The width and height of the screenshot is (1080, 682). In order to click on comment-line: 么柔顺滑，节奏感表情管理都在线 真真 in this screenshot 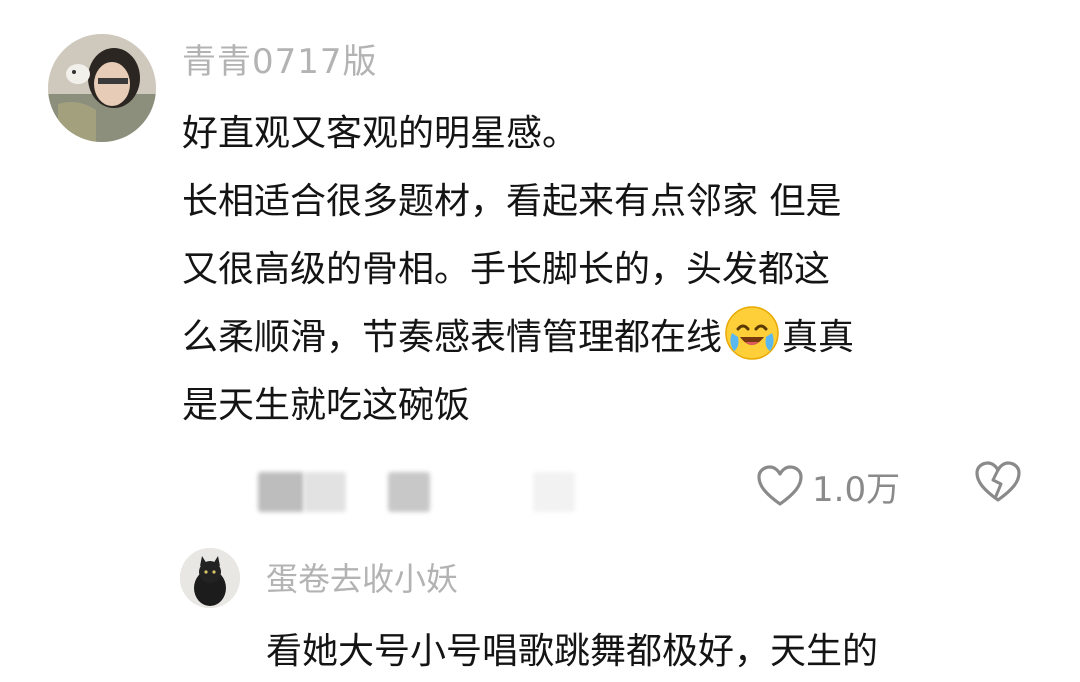, I will do `click(602, 338)`.